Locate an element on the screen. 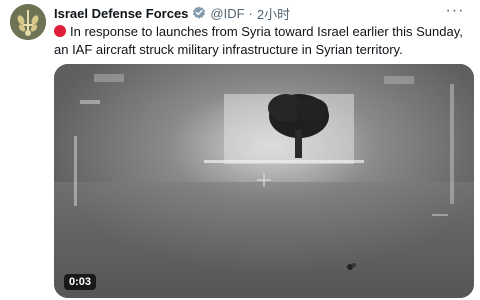 The height and width of the screenshot is (300, 480). author-name: Israel Defense Forces is located at coordinates (121, 13).